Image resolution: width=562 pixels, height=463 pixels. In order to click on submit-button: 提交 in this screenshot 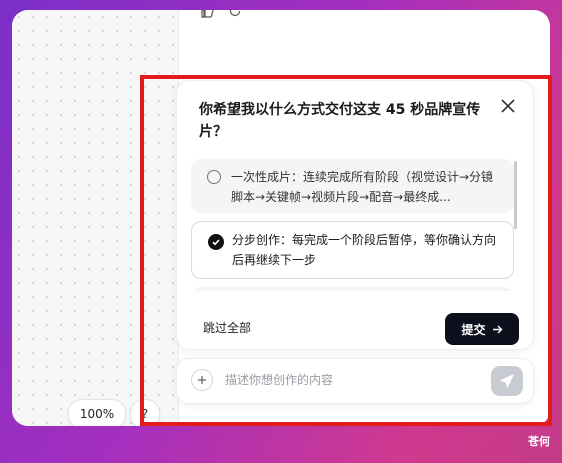, I will do `click(482, 329)`.